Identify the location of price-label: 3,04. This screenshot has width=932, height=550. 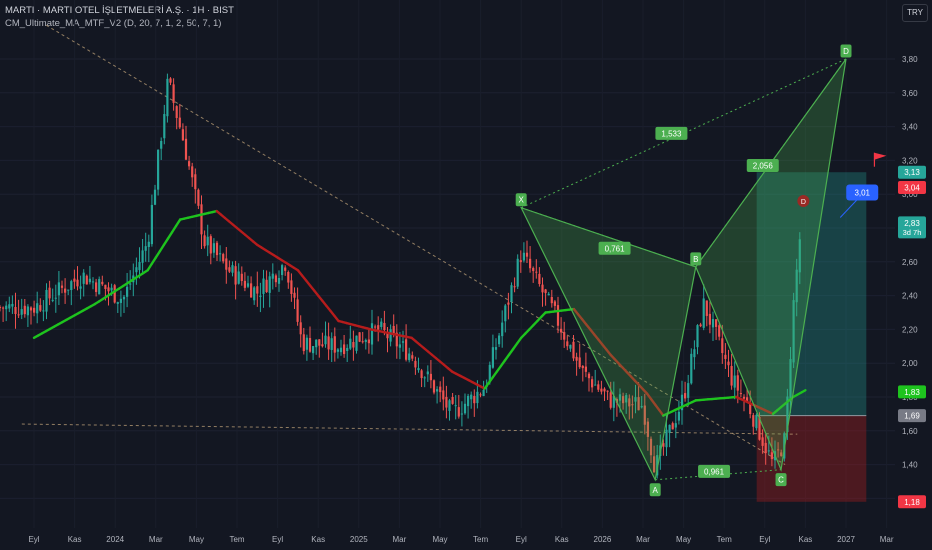
(912, 187).